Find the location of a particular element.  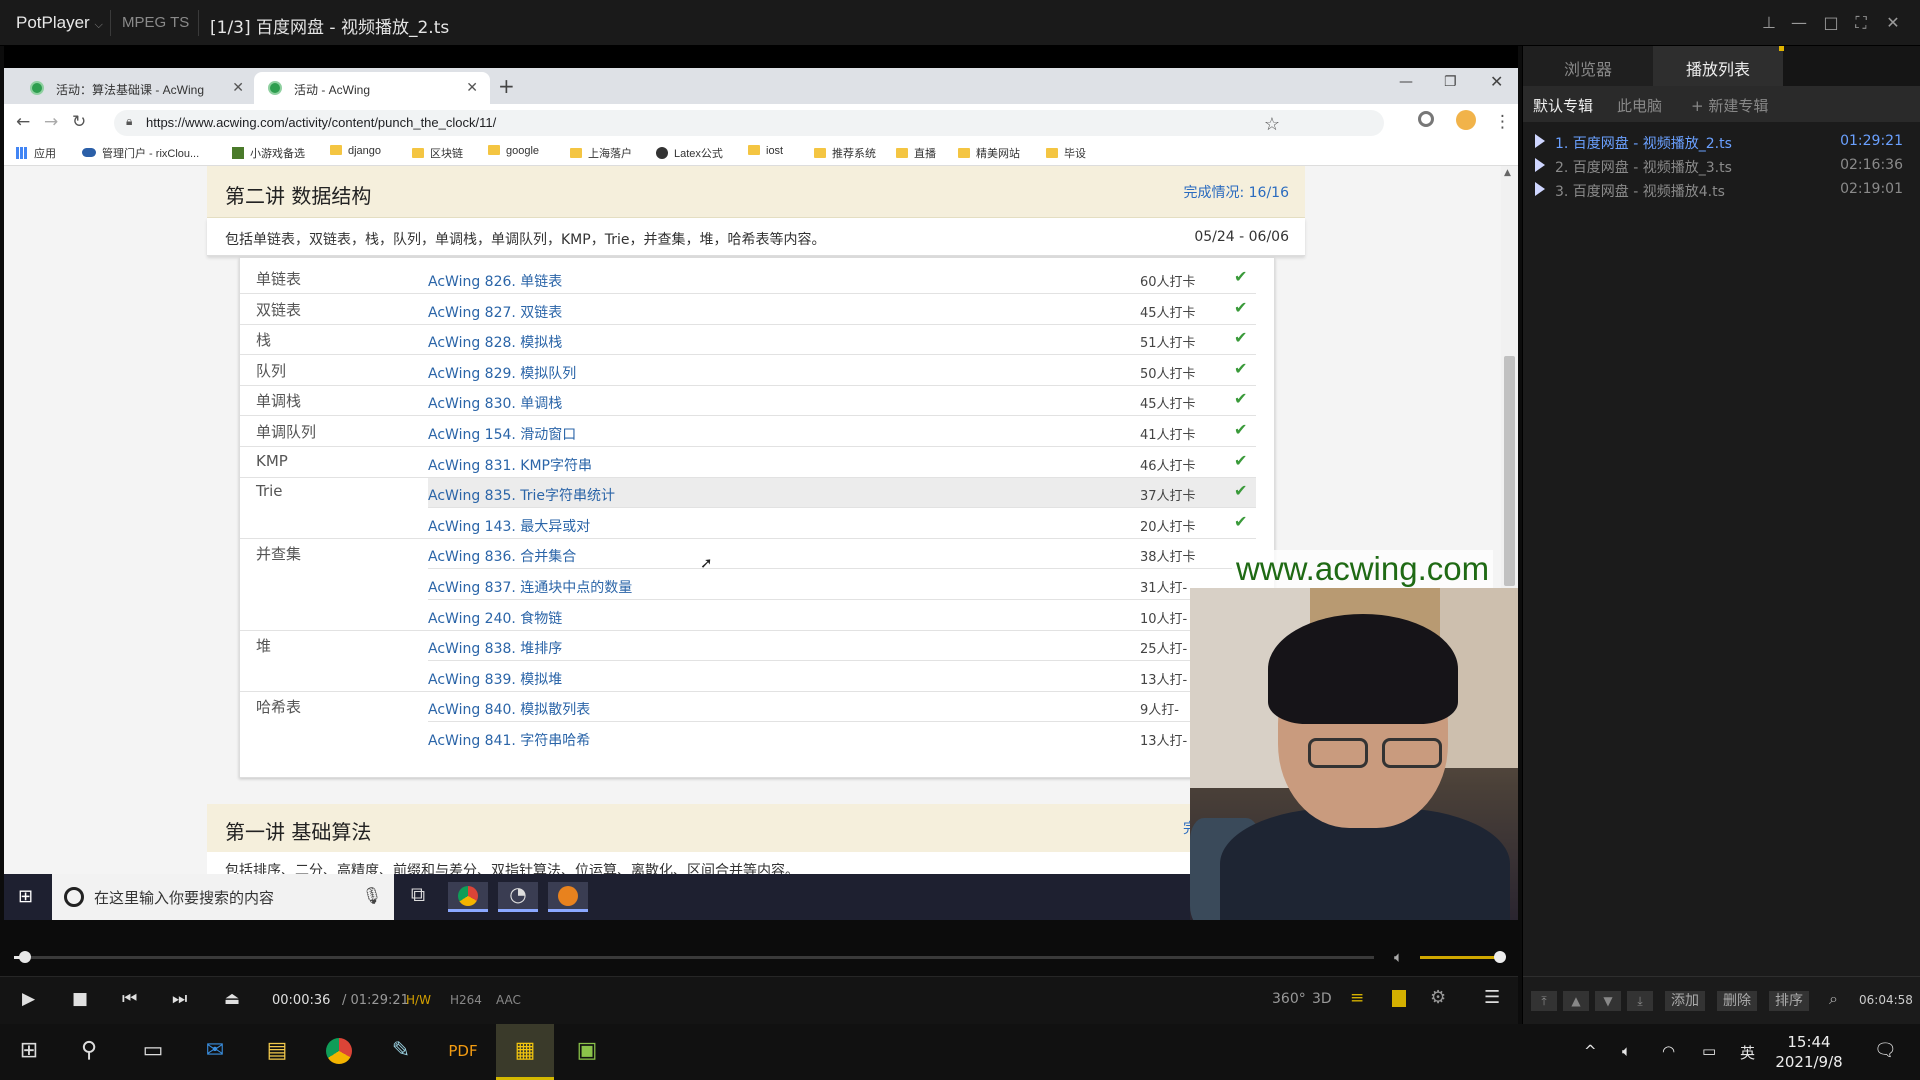

table-row: 队列 AcWing 829. 模拟队列 50人打卡 ✔ is located at coordinates (758, 371).